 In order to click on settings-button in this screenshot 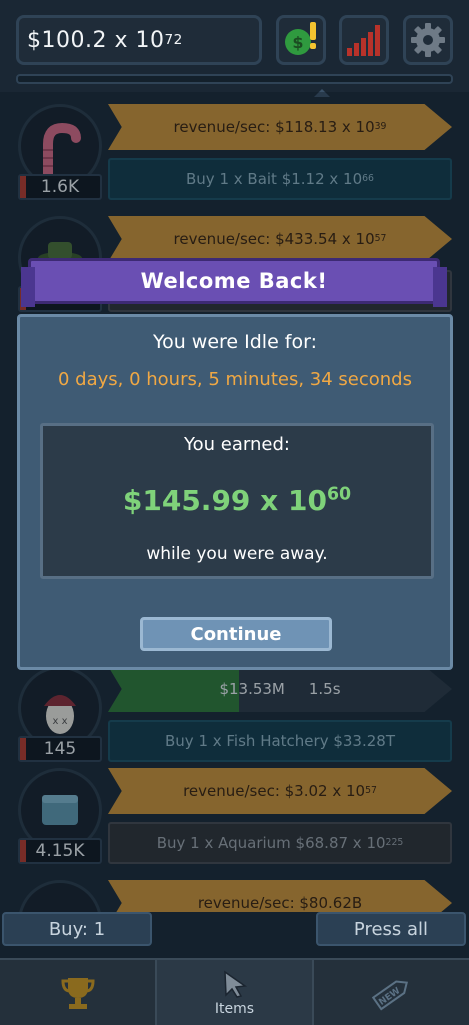, I will do `click(428, 40)`.